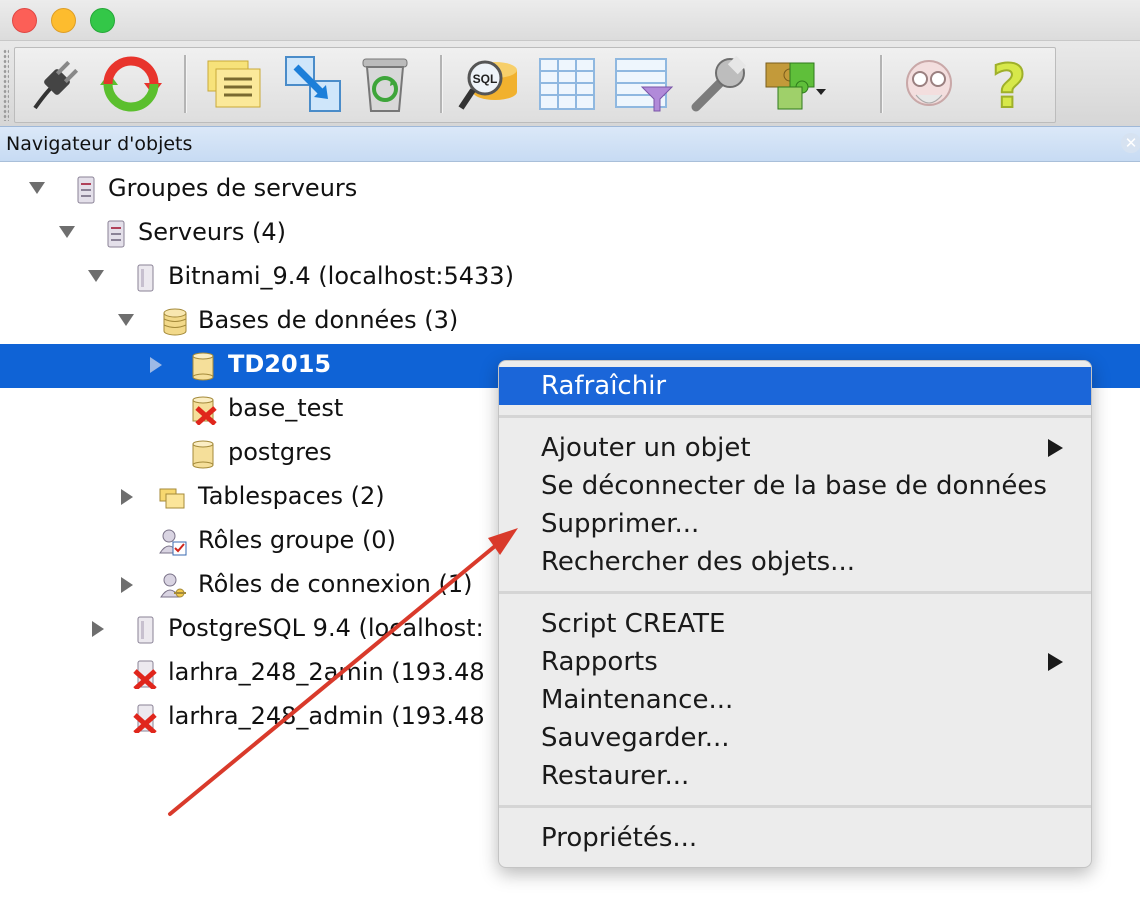 This screenshot has height=924, width=1140. I want to click on menu-item-label: Se déconnecter de la base de données, so click(794, 486).